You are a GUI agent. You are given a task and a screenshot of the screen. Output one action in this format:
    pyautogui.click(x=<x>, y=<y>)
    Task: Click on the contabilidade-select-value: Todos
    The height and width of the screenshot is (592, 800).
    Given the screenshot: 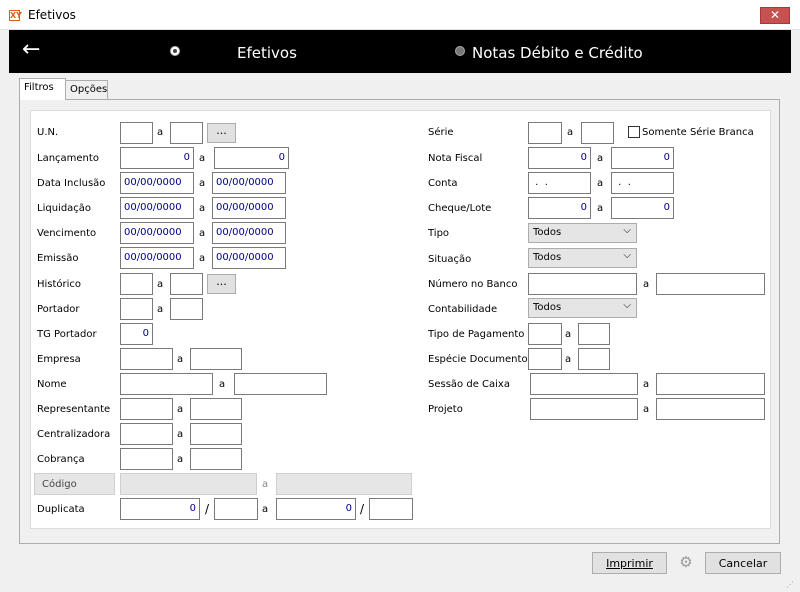 What is the action you would take?
    pyautogui.click(x=547, y=307)
    